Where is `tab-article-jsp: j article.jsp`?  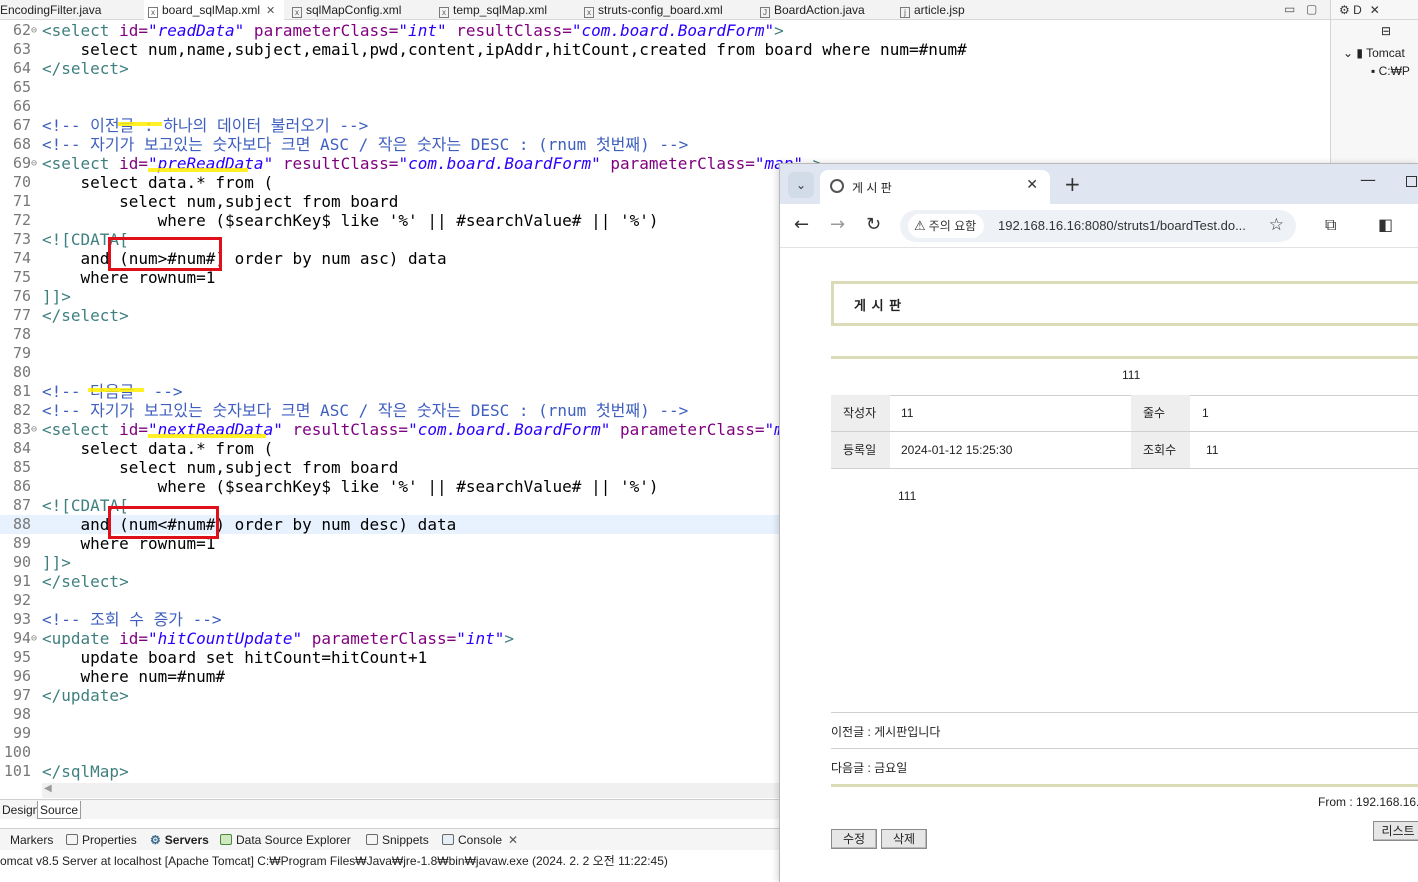 tab-article-jsp: j article.jsp is located at coordinates (932, 10).